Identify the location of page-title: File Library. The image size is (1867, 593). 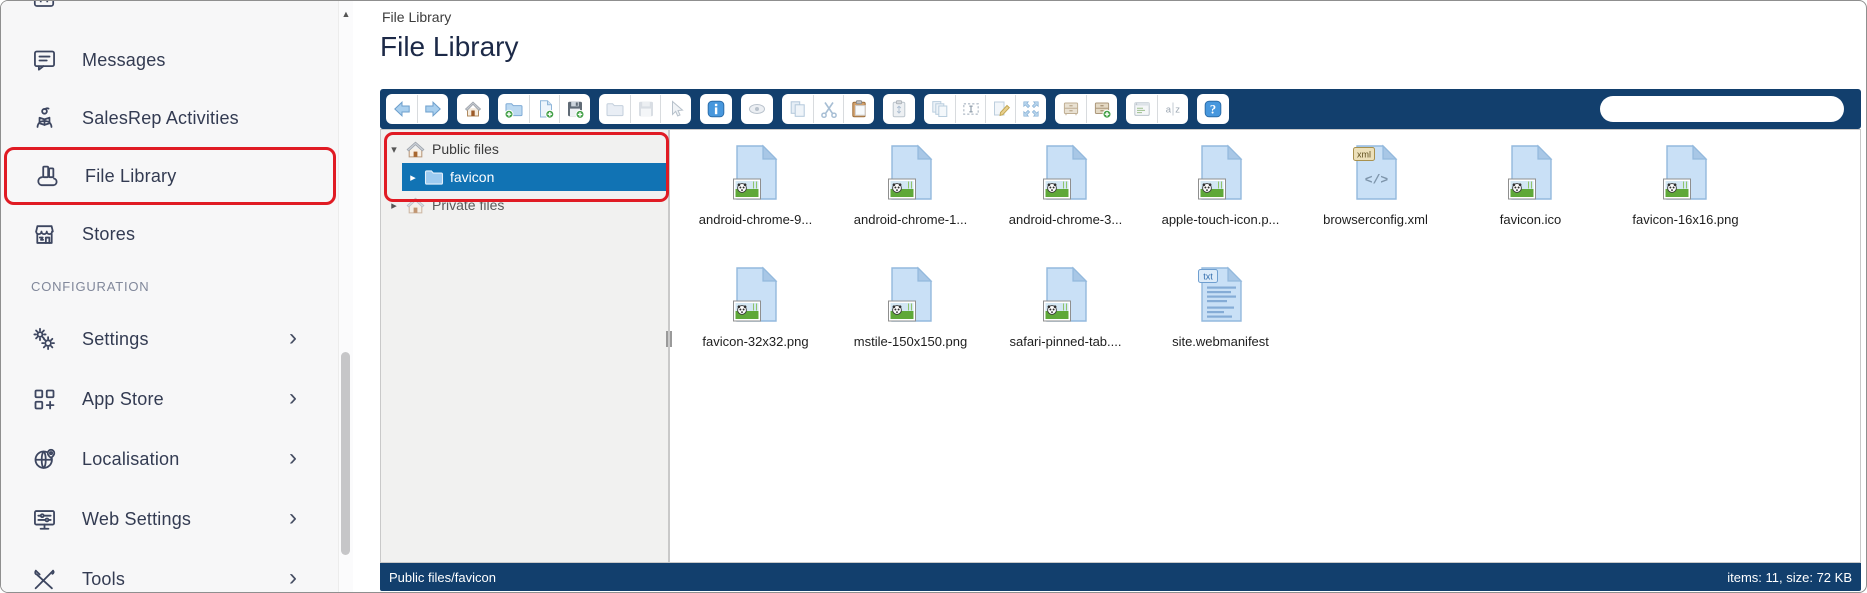
(449, 46).